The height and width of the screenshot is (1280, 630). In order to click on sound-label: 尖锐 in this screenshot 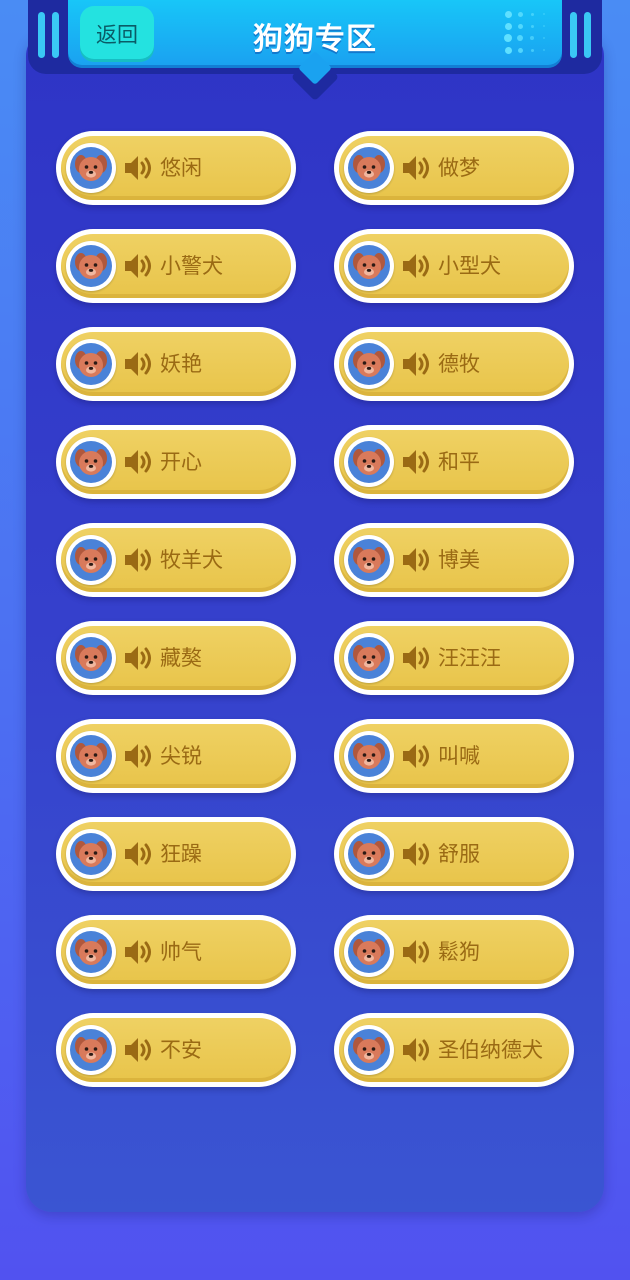, I will do `click(181, 756)`.